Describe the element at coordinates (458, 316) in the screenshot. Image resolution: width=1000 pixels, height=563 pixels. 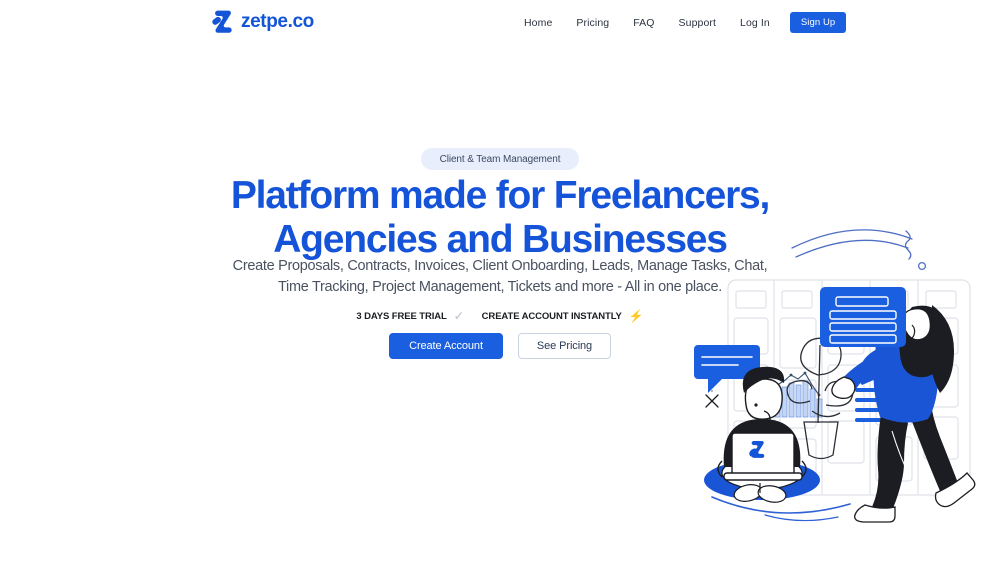
I see `check-icon: ✓` at that location.